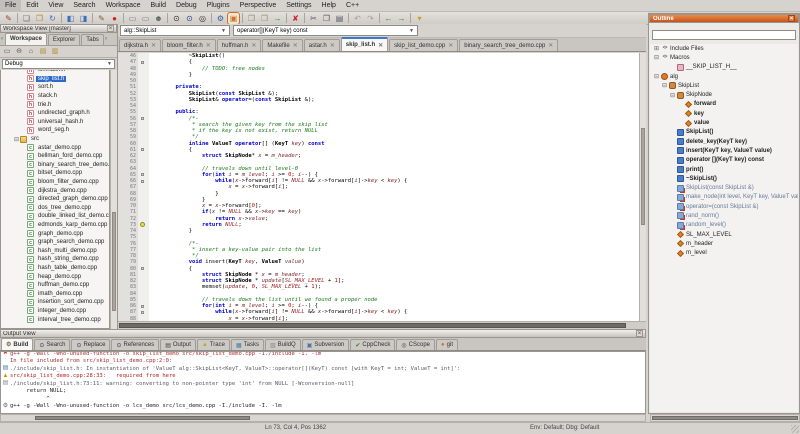  I want to click on tree-item-edmonds_karp_demo-cpp: c edmonds_karp_demo.cpp, so click(55, 225).